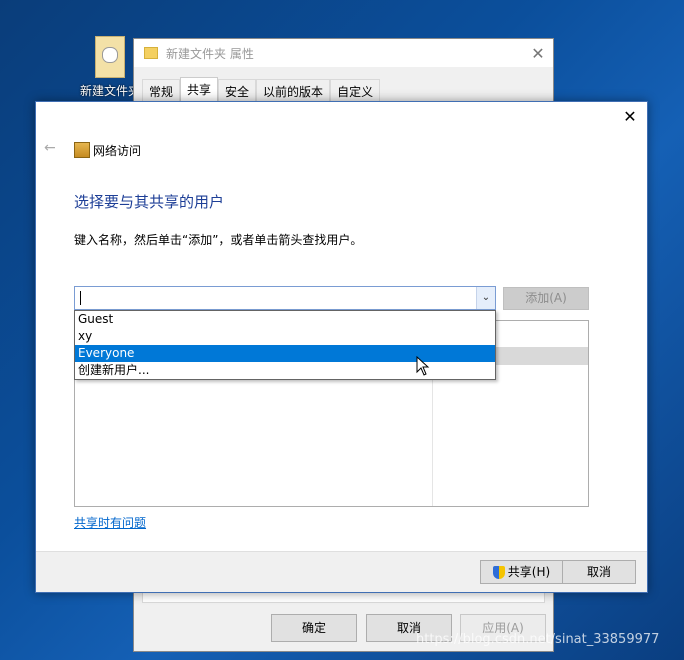 The image size is (684, 660). I want to click on desktop-icon-label: 新建文件夹, so click(110, 91).